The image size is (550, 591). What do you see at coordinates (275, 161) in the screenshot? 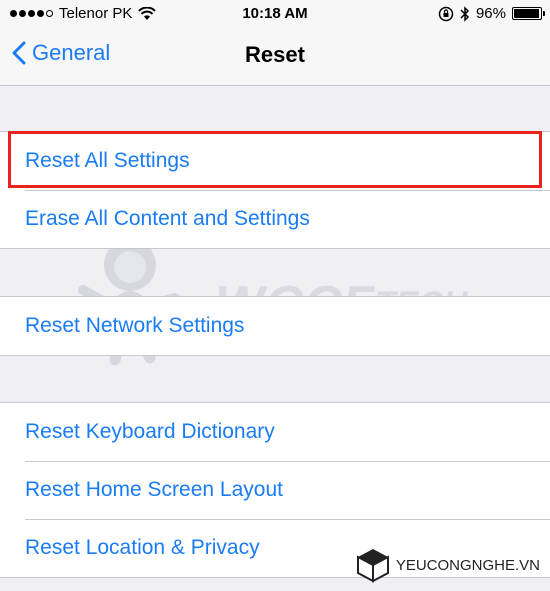
I see `reset-all-settings-cell: Reset All Settings` at bounding box center [275, 161].